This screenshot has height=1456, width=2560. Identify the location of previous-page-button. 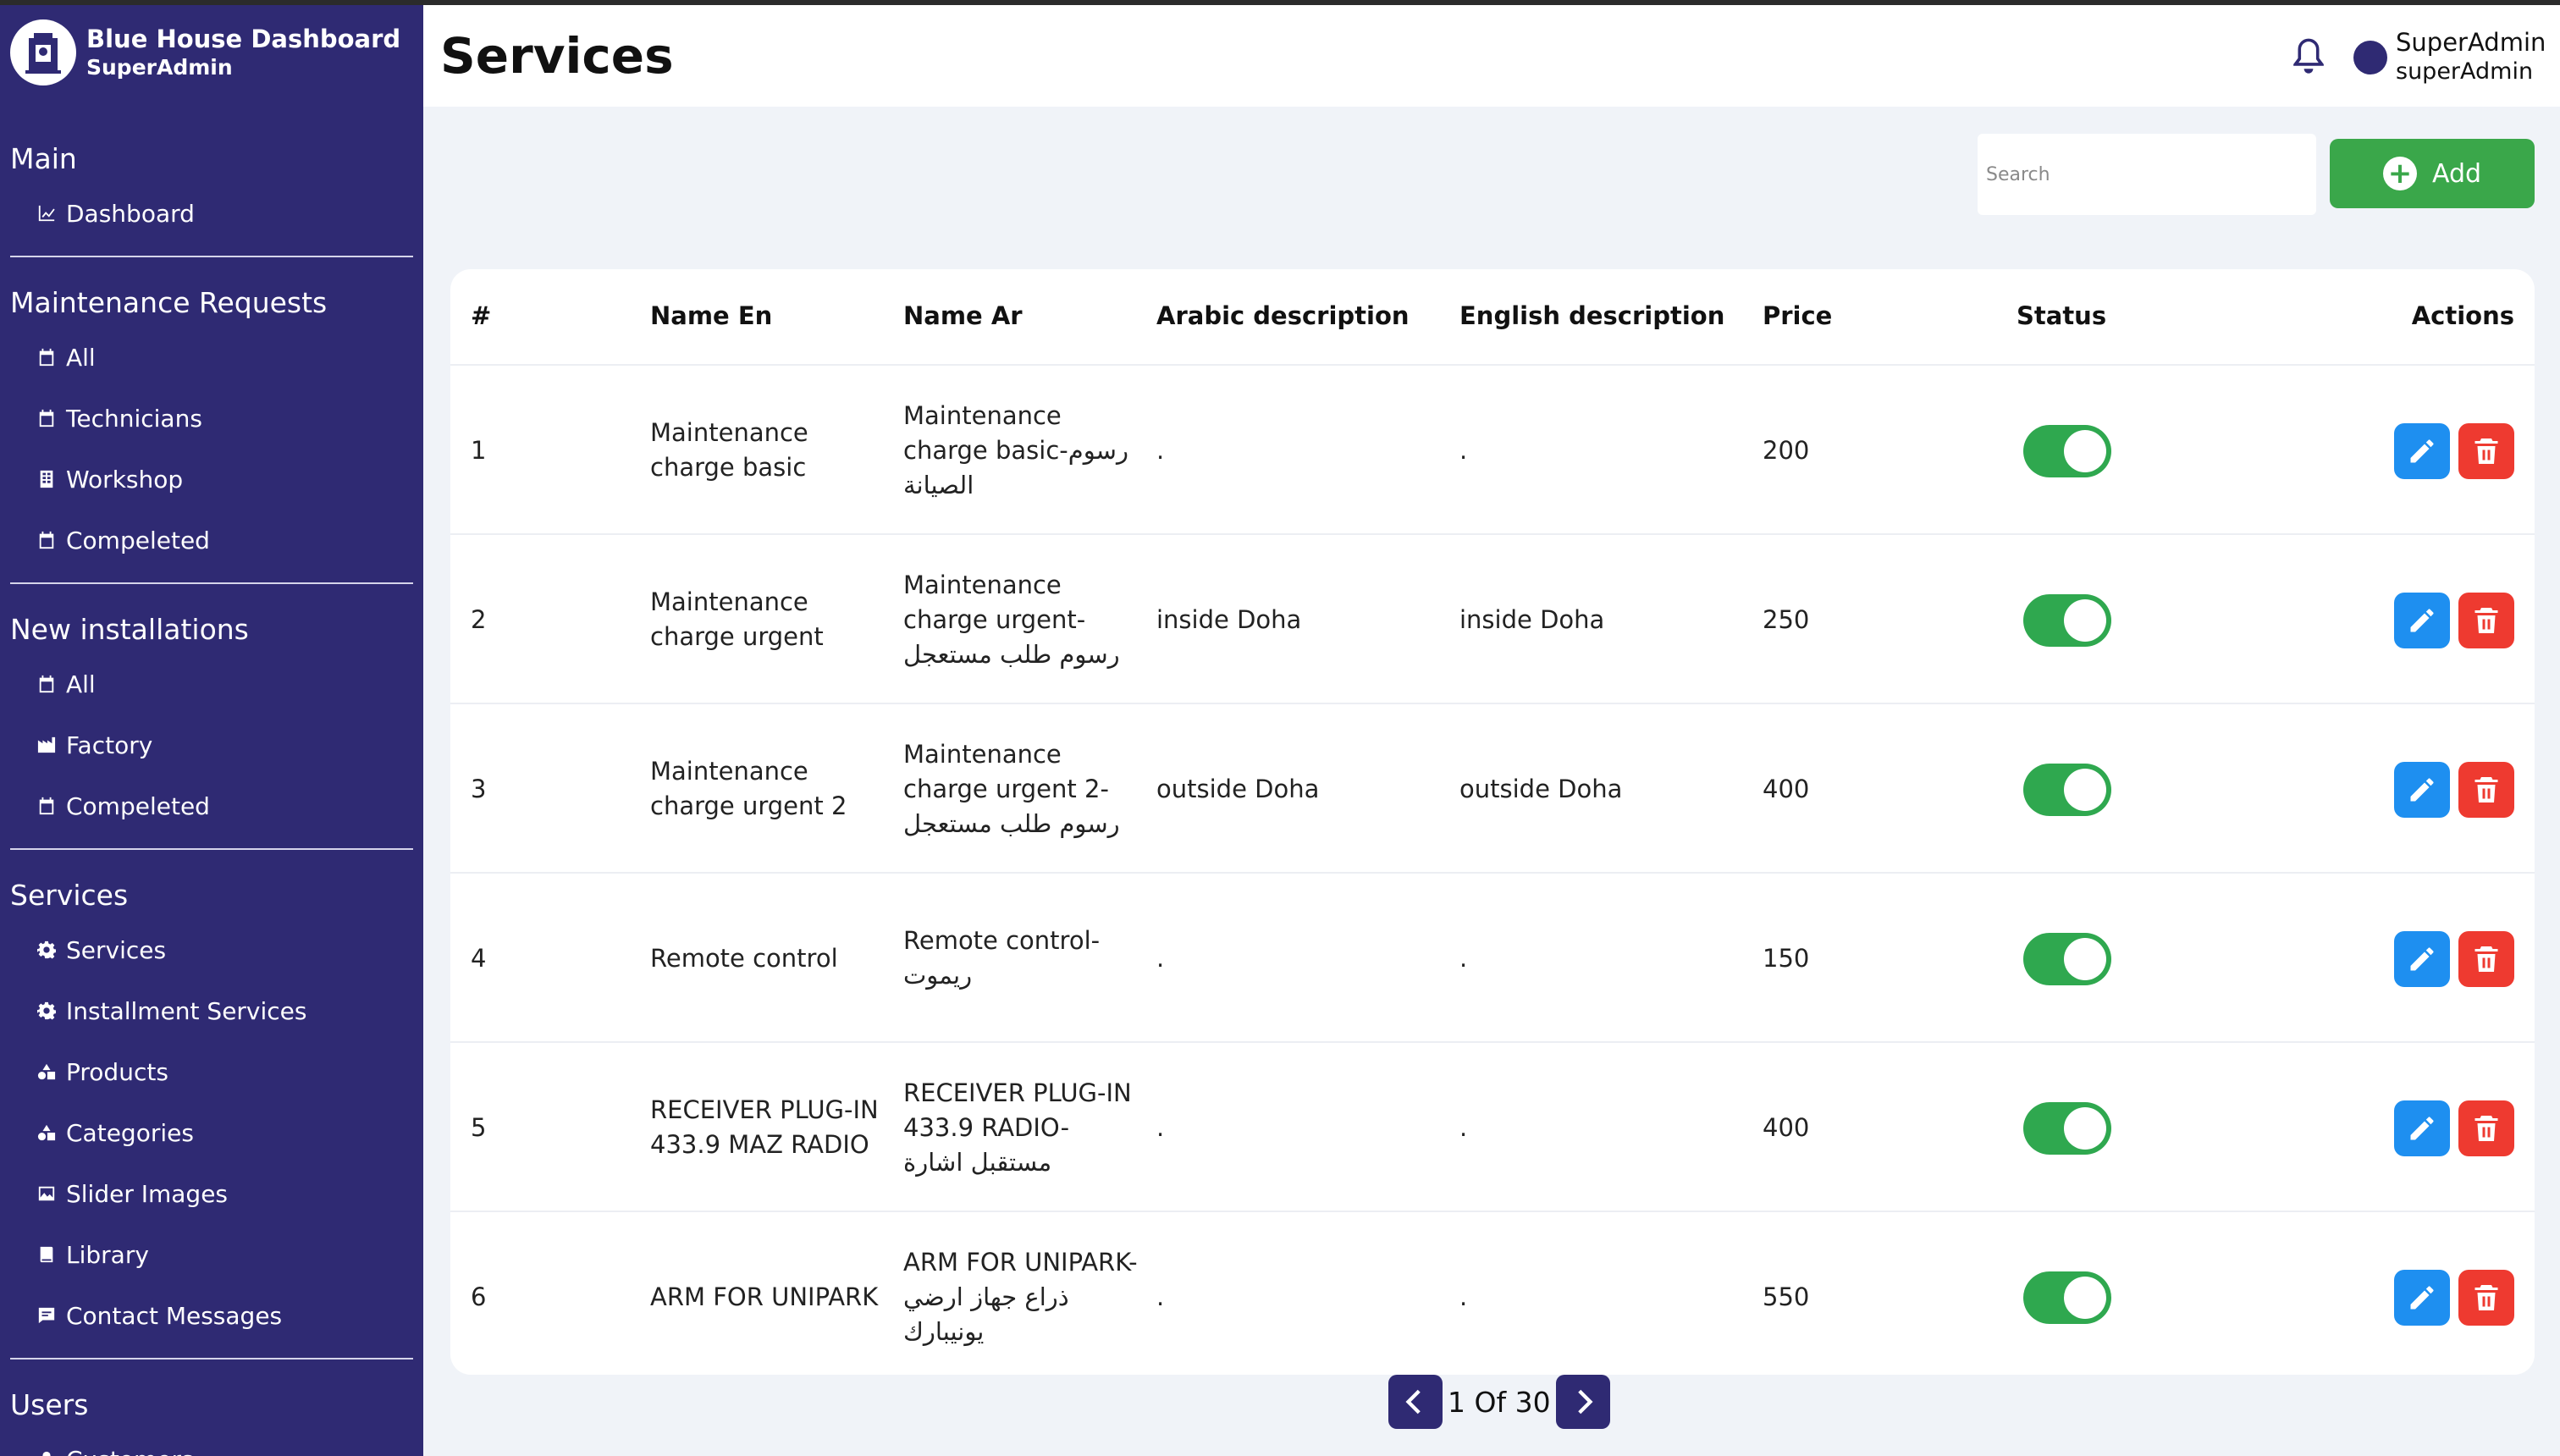
(1415, 1402).